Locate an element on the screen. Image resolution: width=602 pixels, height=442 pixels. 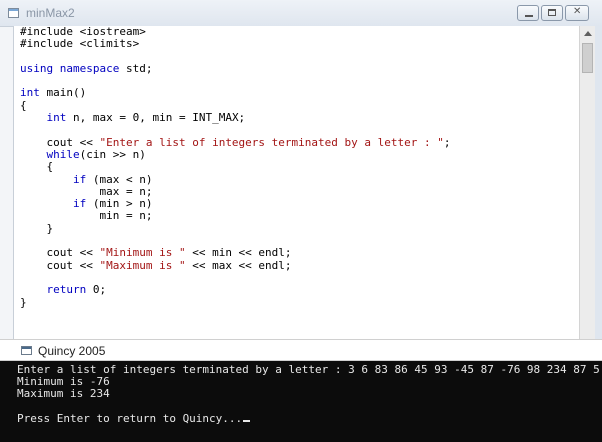
code-text: (max < n) is located at coordinates (119, 179).